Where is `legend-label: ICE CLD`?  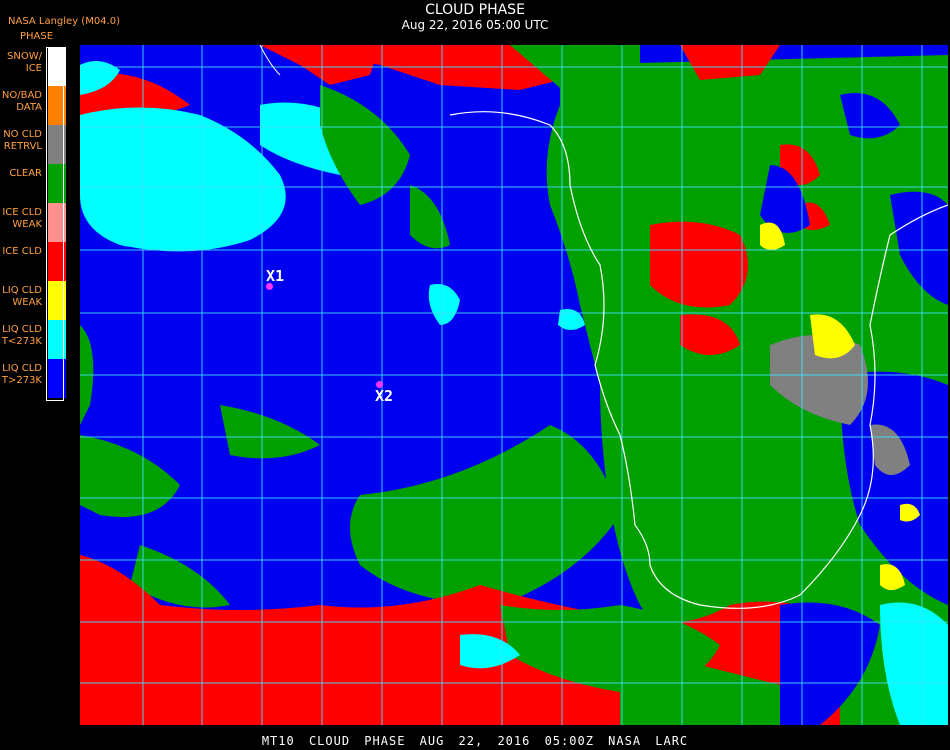 legend-label: ICE CLD is located at coordinates (22, 251).